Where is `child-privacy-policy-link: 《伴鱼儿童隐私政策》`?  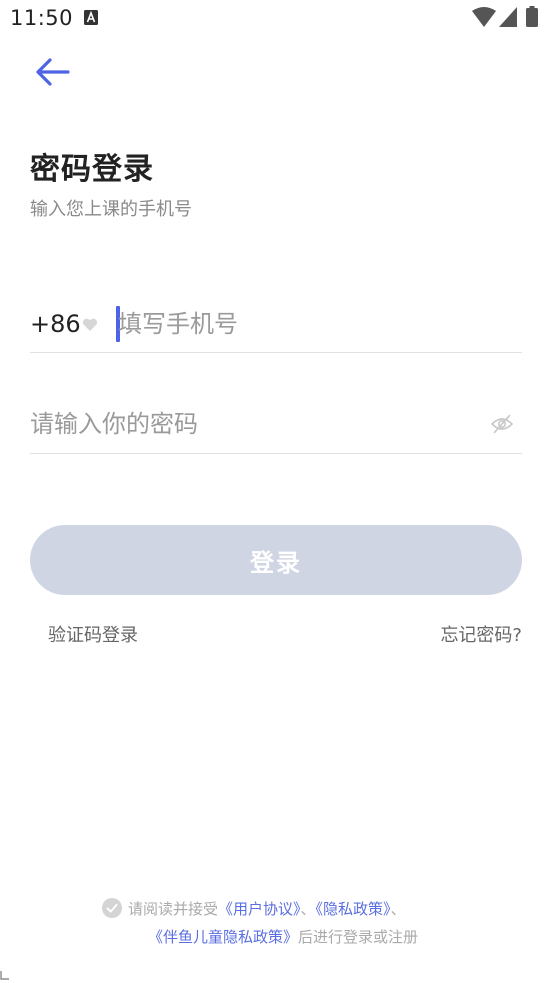
child-privacy-policy-link: 《伴鱼儿童隐私政策》 is located at coordinates (223, 937).